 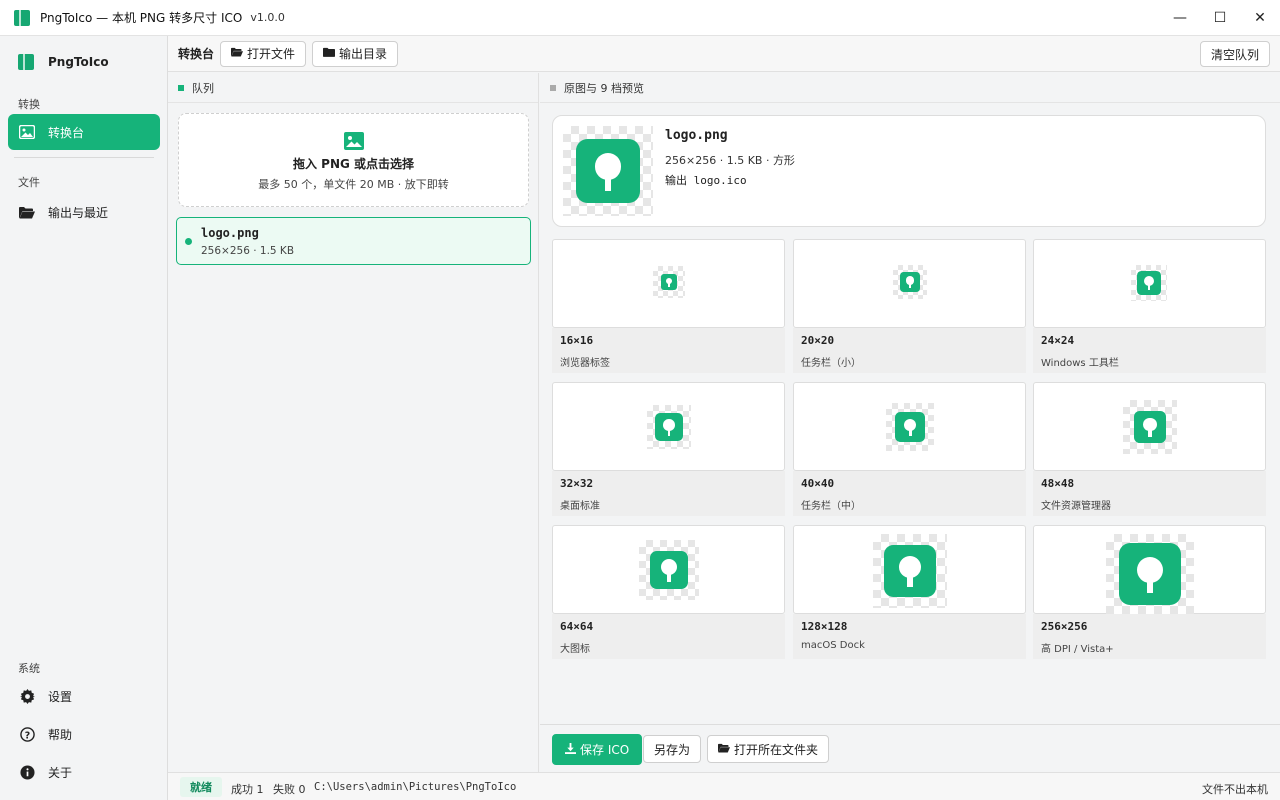 I want to click on size-description: 桌面标准, so click(x=580, y=506).